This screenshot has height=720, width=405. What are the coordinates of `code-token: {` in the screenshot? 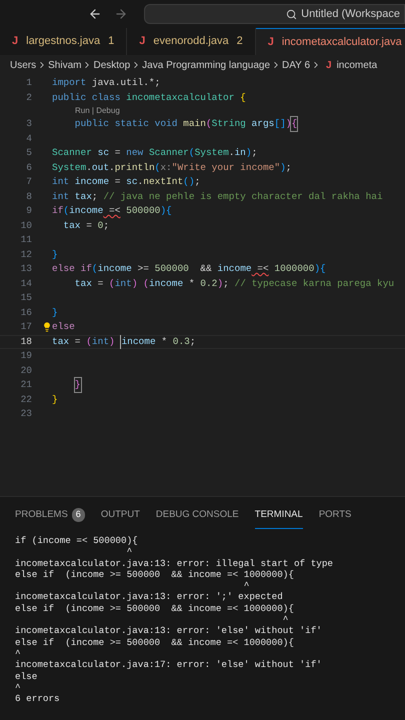 It's located at (294, 124).